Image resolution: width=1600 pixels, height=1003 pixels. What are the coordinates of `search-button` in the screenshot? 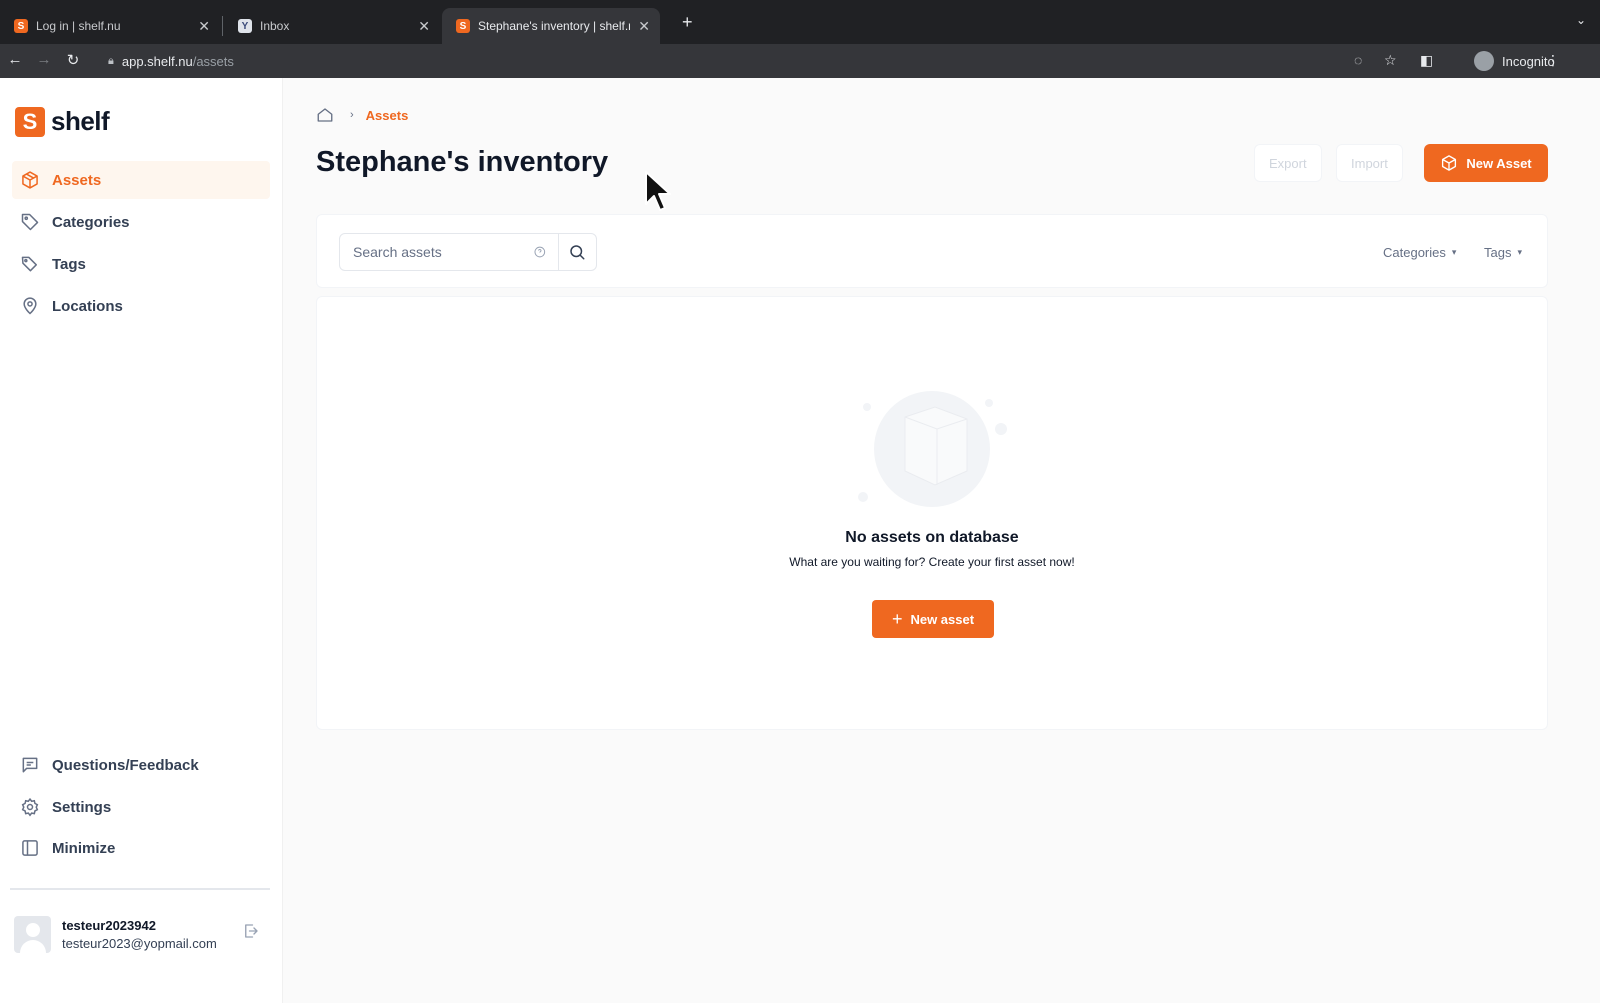 It's located at (576, 252).